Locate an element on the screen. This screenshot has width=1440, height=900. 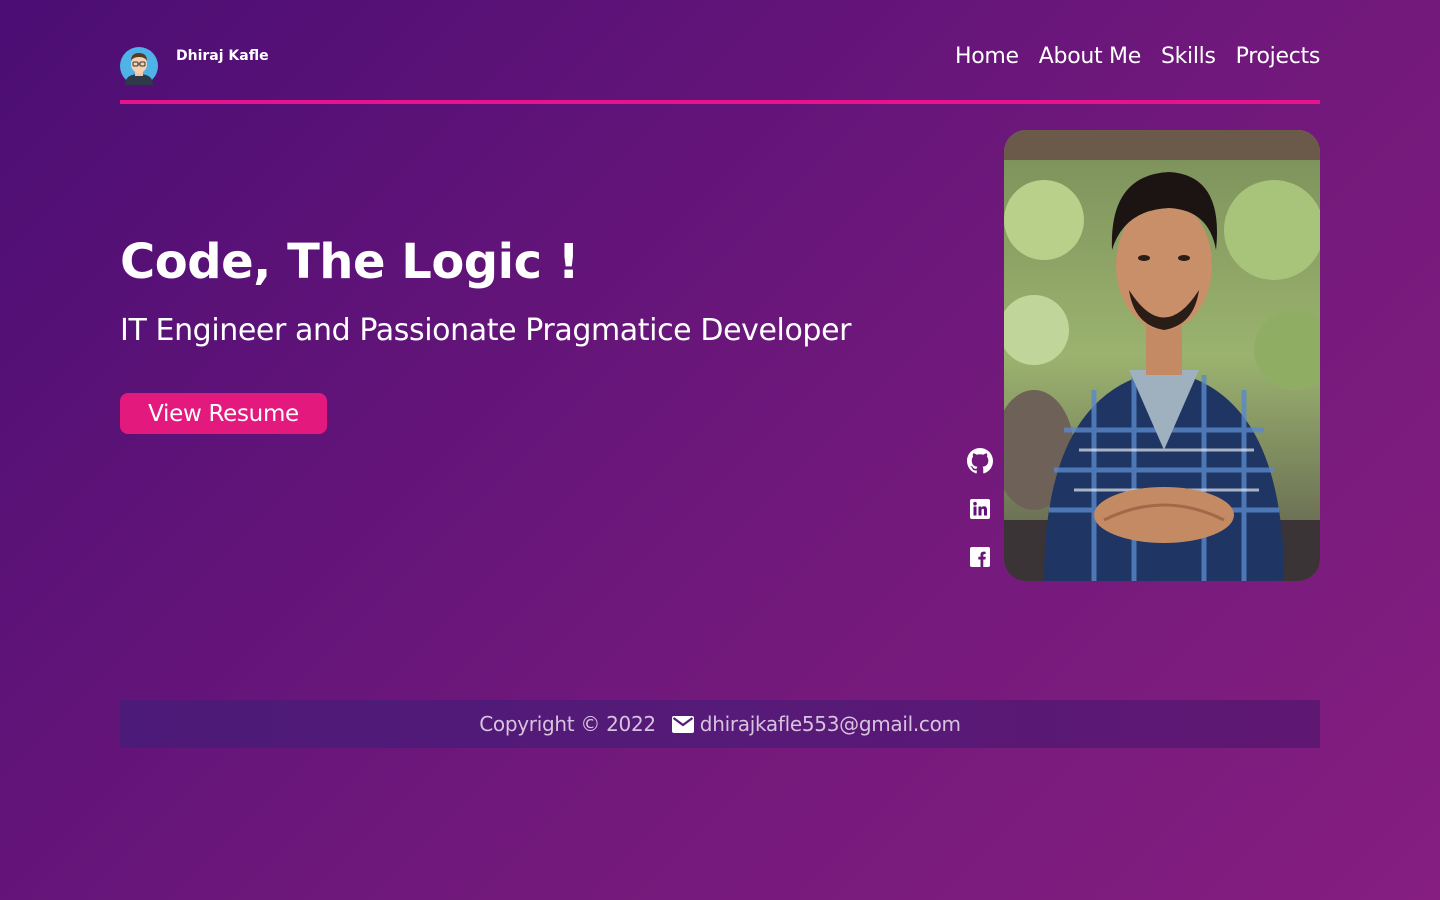
nav-skills: Skills is located at coordinates (1188, 56).